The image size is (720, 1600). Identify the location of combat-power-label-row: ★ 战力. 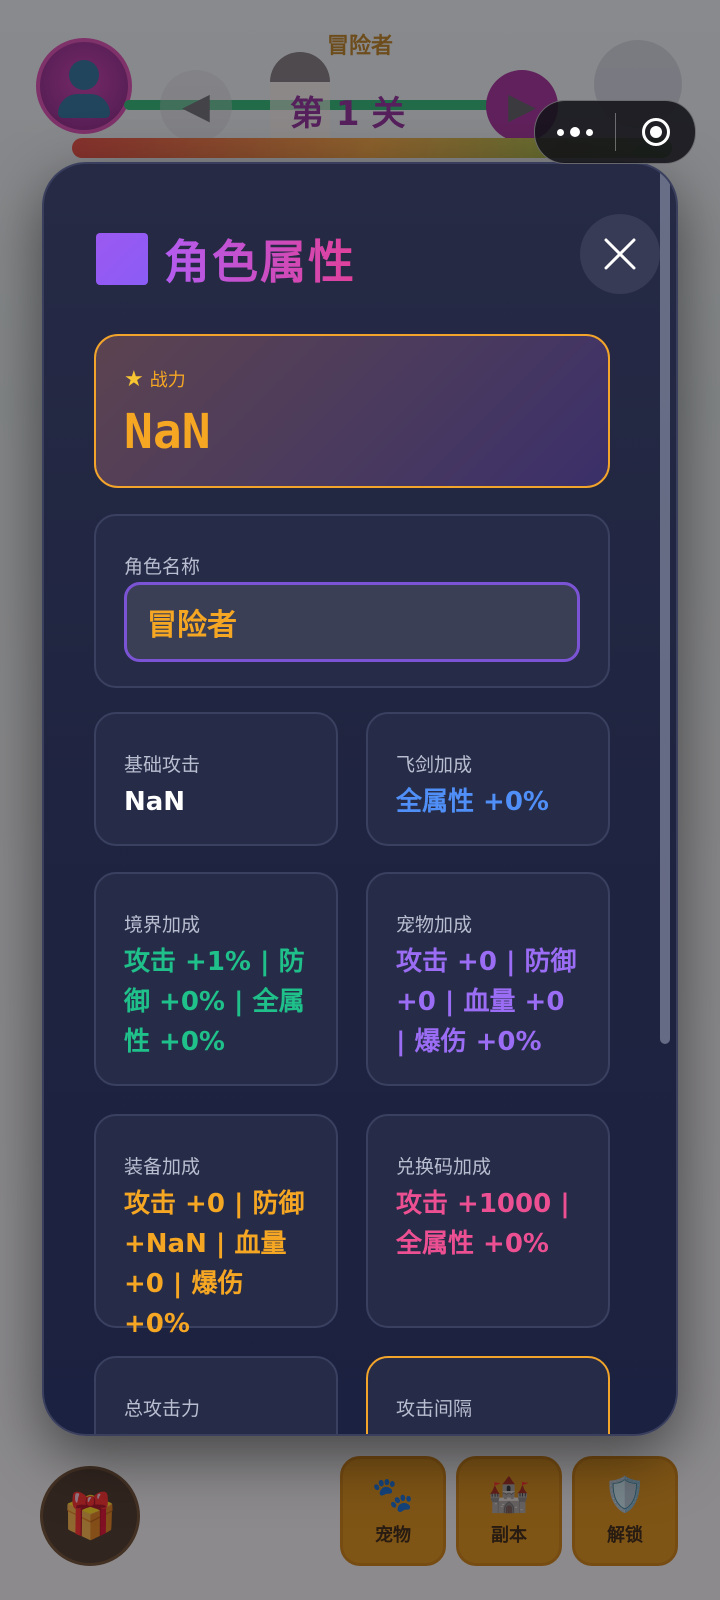
(155, 379).